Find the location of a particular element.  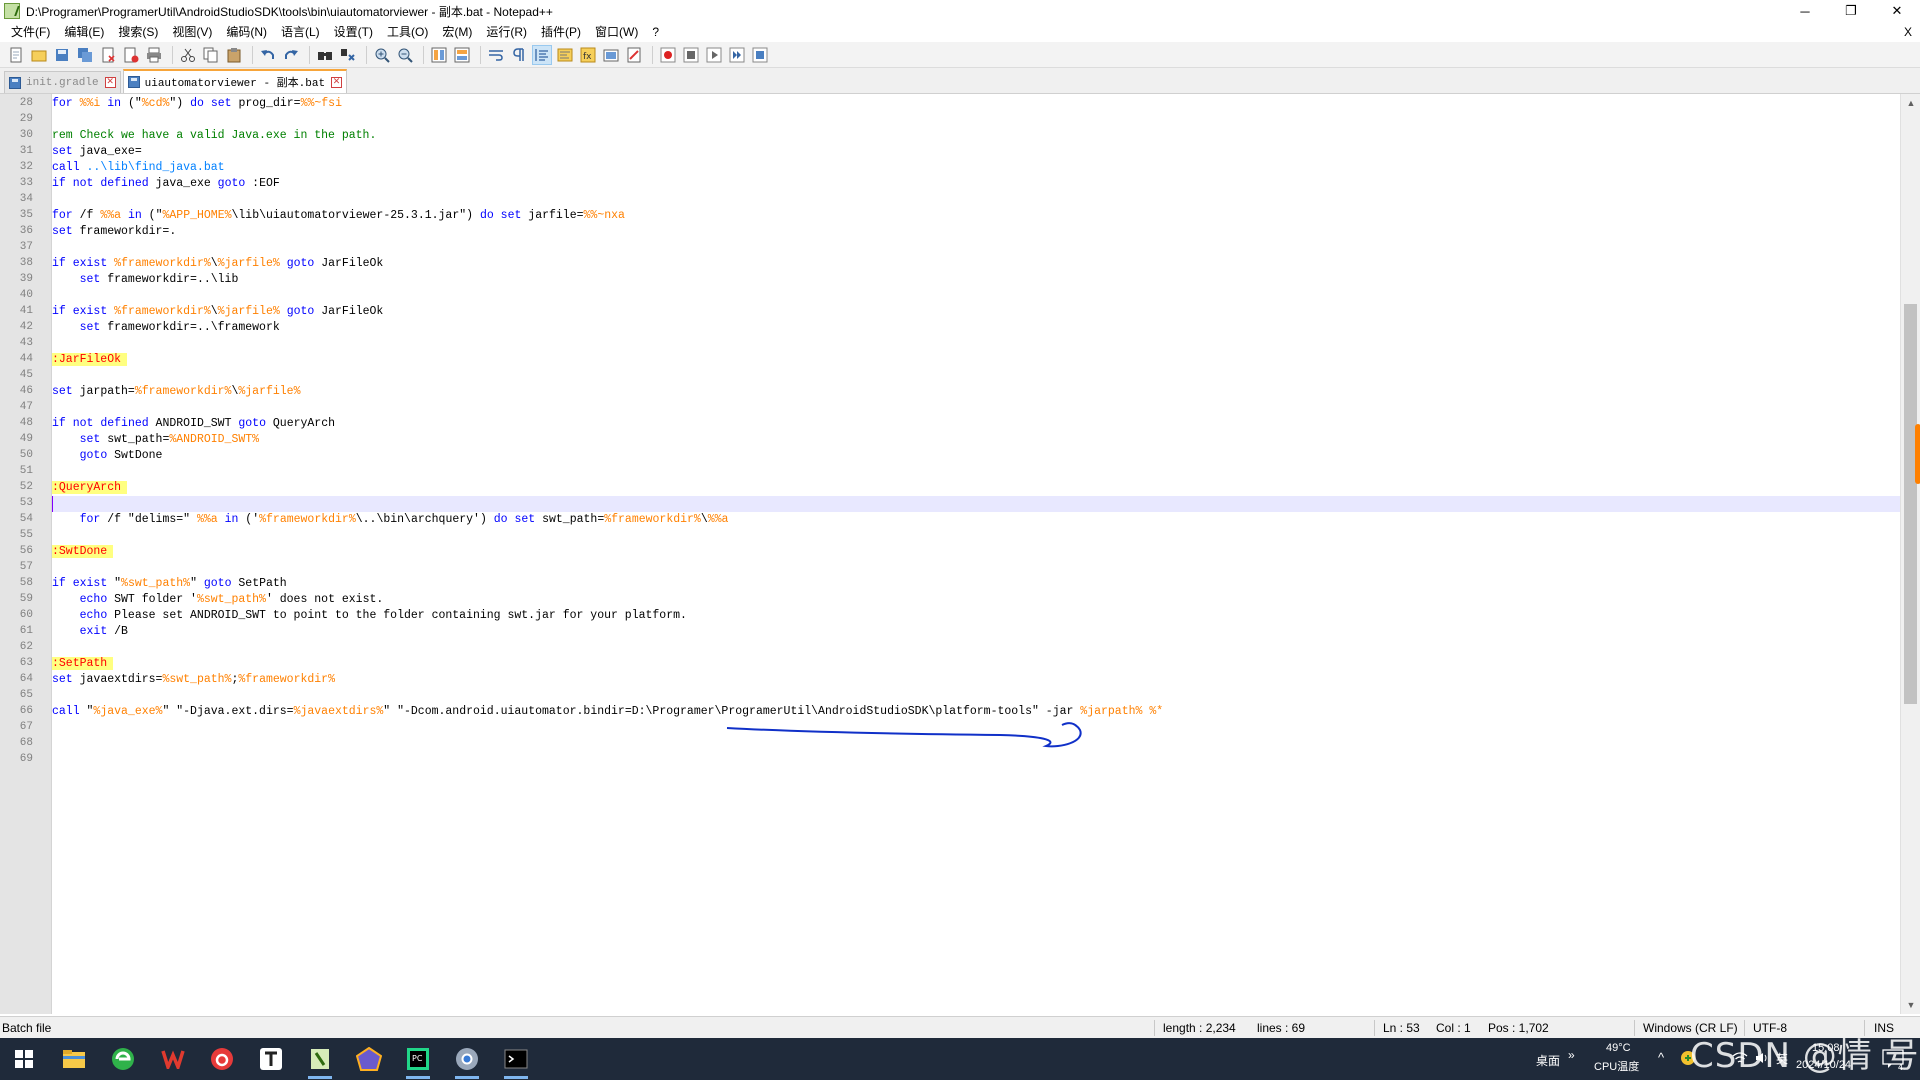

code-line: call ..\lib\find_java.bat is located at coordinates (976, 168).